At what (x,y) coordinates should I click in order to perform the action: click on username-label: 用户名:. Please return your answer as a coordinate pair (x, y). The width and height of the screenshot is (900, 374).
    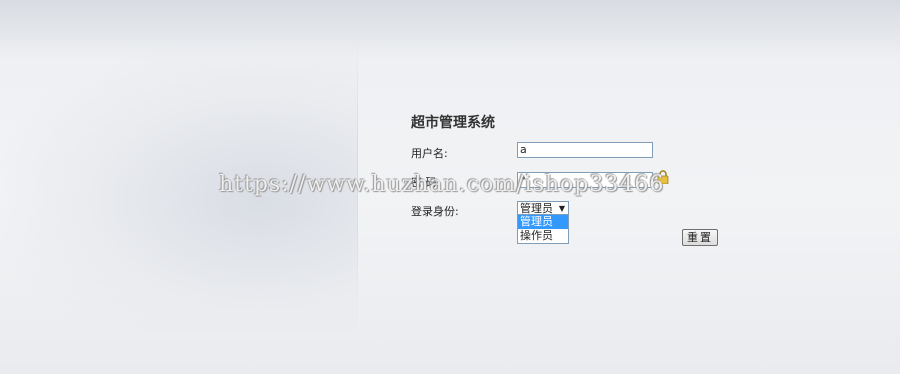
    Looking at the image, I should click on (429, 153).